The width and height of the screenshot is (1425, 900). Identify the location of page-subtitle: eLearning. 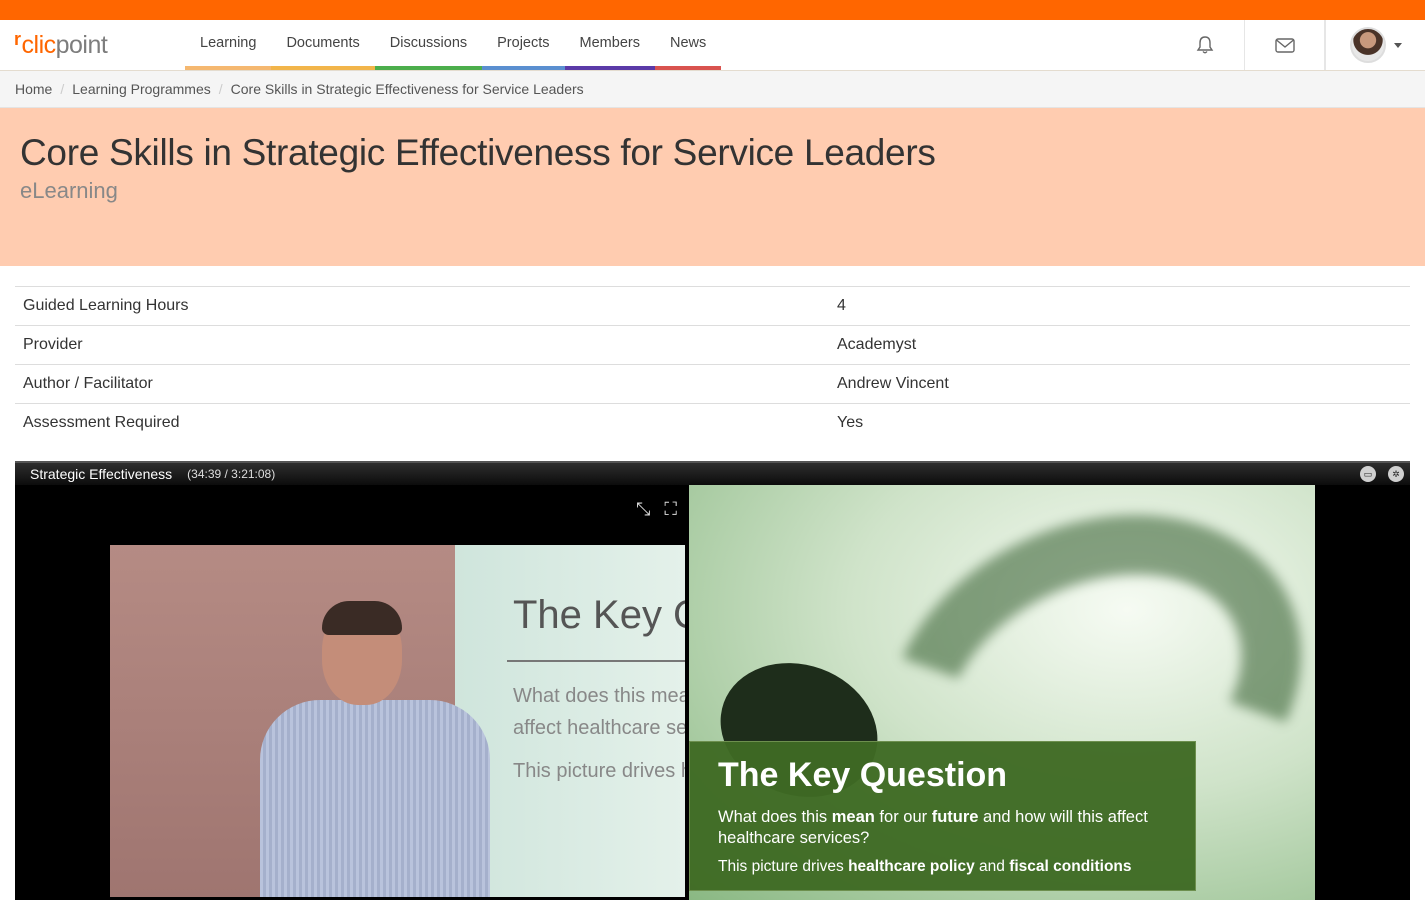
(69, 190).